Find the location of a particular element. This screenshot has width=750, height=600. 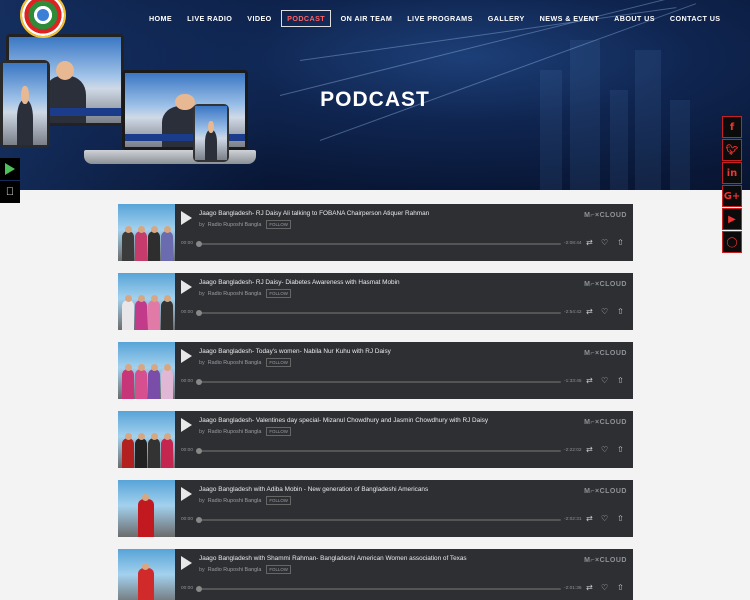

nav-about-us: ABOUT US is located at coordinates (635, 18).